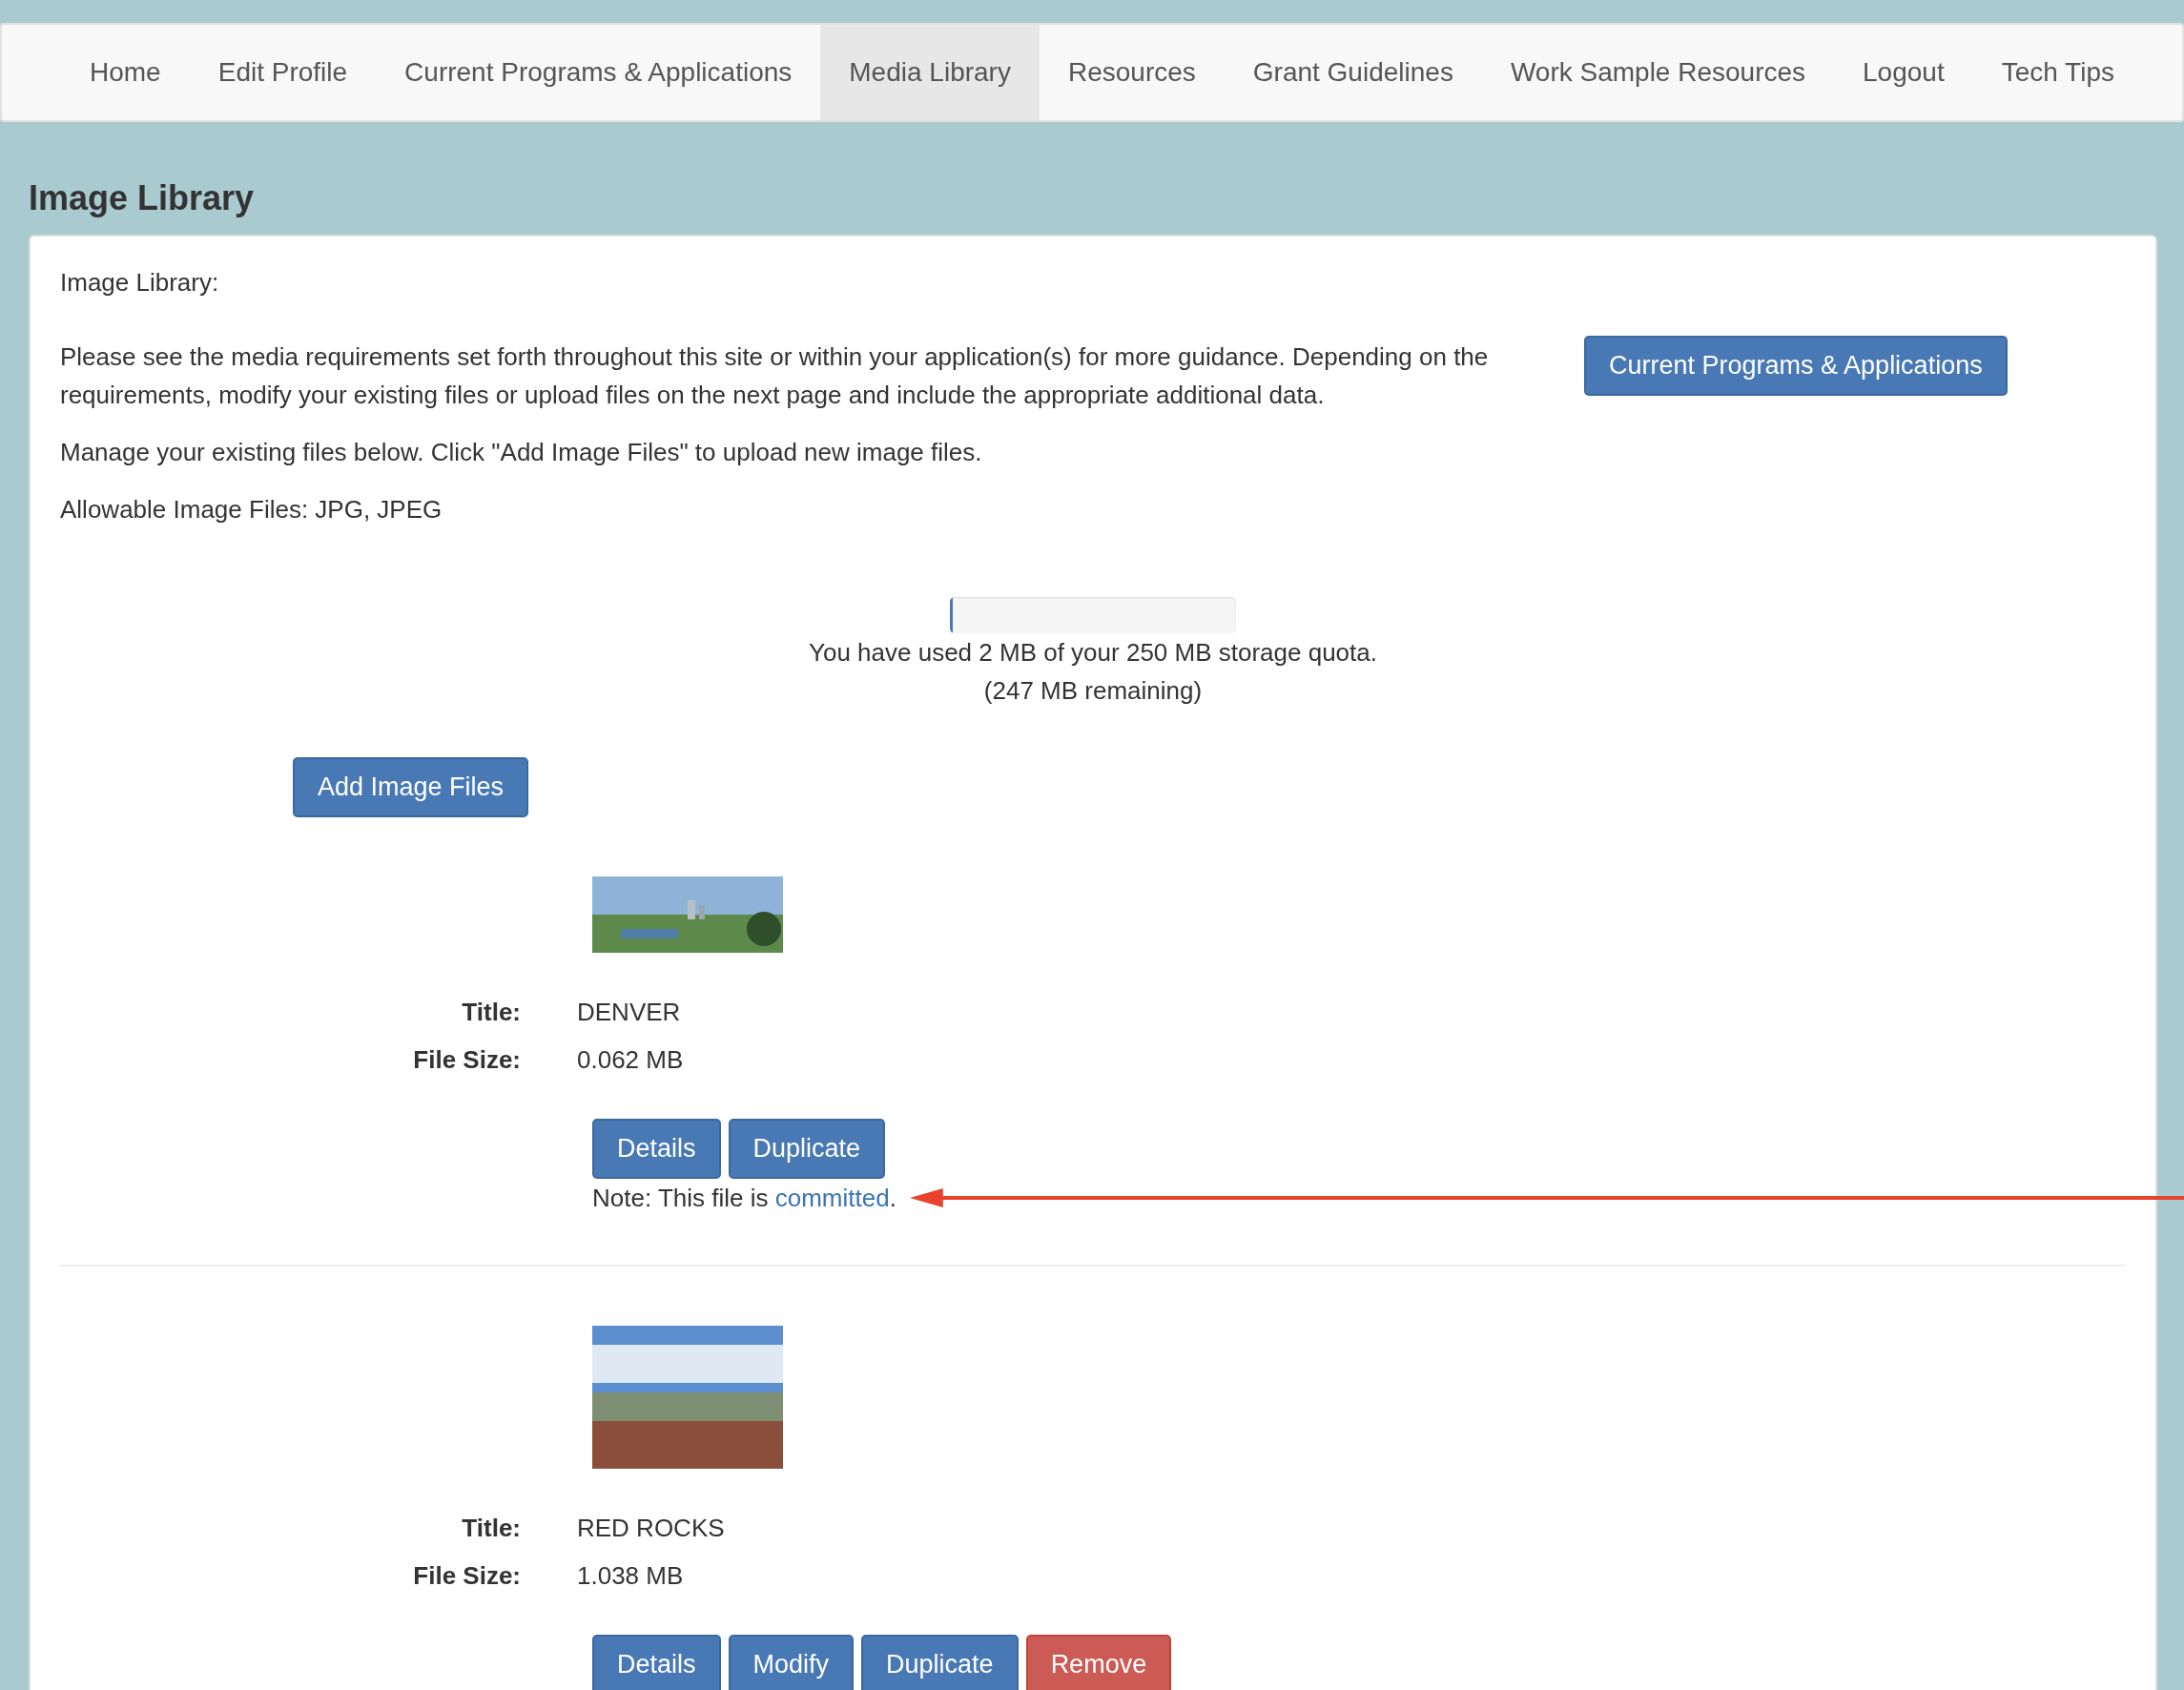 The height and width of the screenshot is (1690, 2184). Describe the element at coordinates (1904, 72) in the screenshot. I see `nav-link: Logout` at that location.